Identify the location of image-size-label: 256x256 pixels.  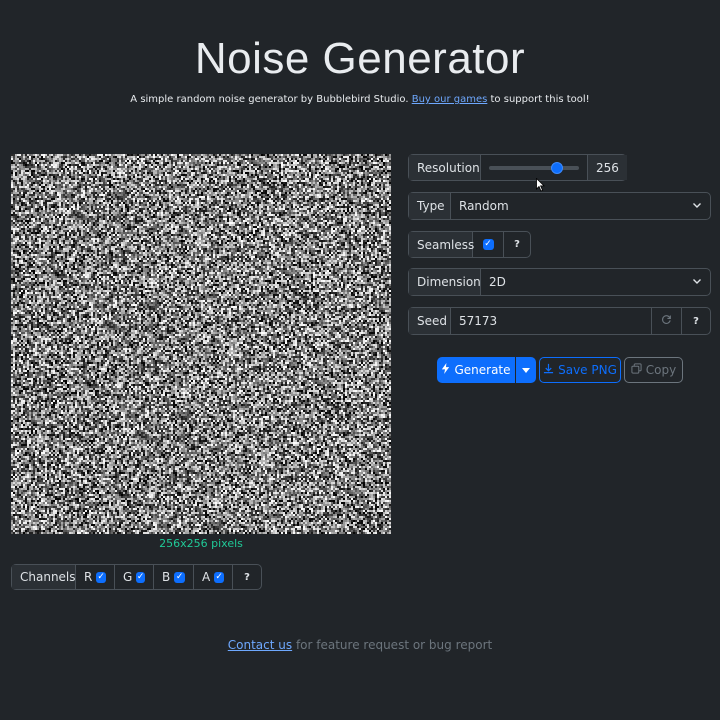
(201, 543).